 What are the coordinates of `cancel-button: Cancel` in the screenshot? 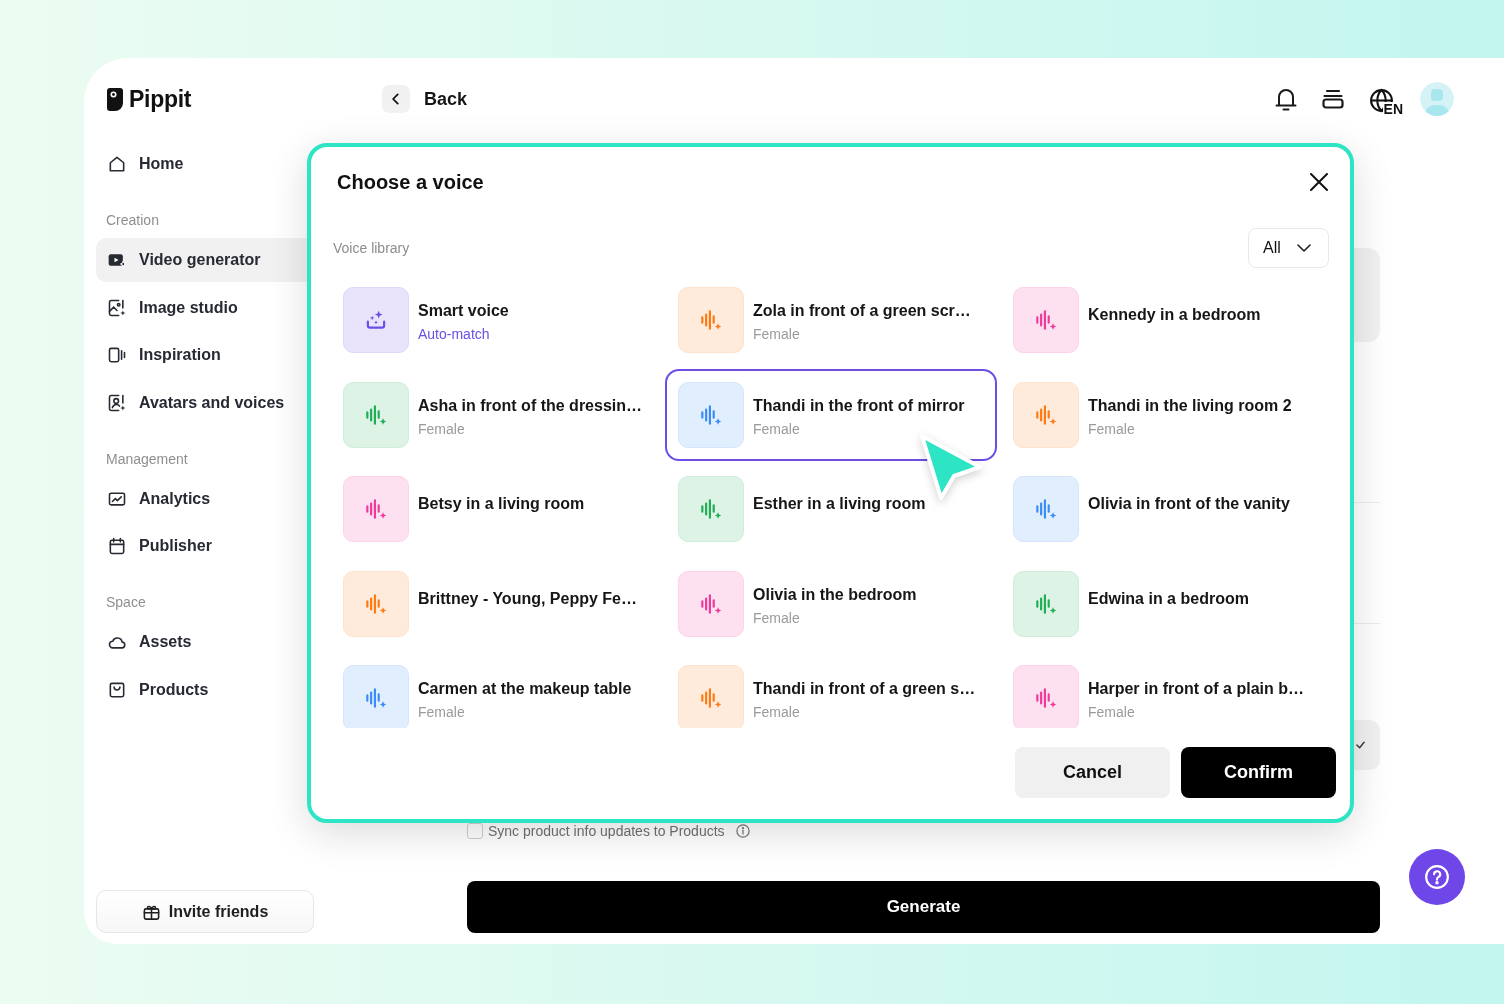 It's located at (1092, 772).